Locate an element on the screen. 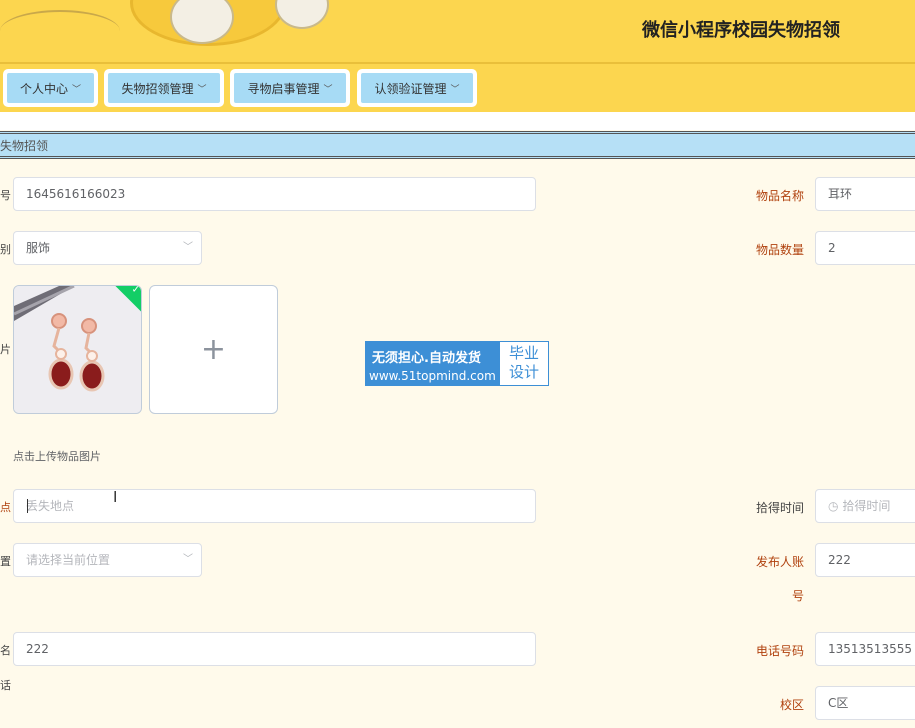 This screenshot has height=728, width=915. contact-name-input: 222 is located at coordinates (274, 649).